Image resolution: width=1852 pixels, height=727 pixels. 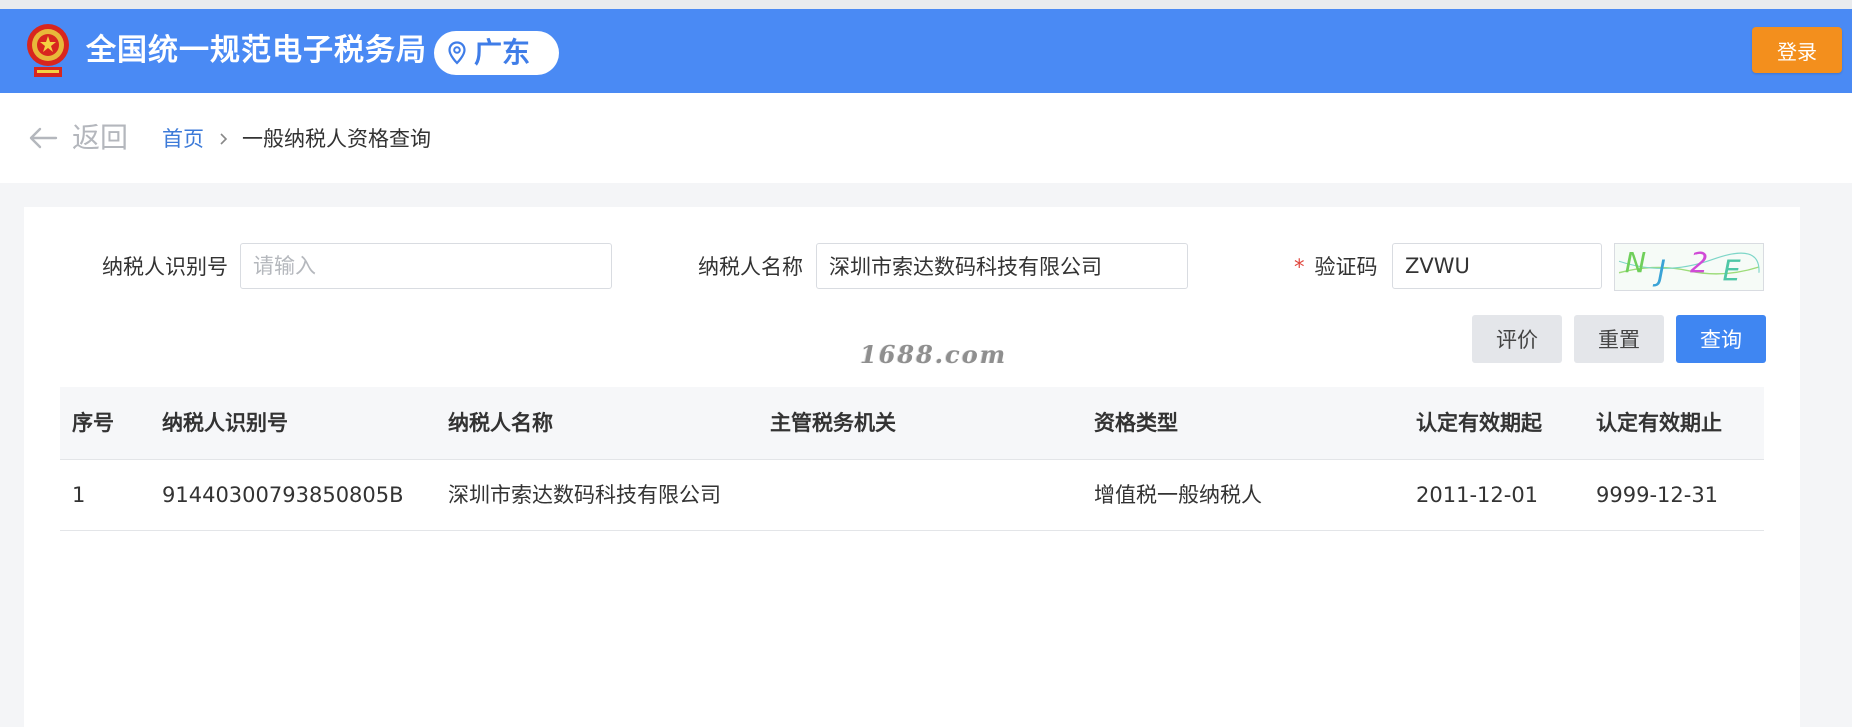 What do you see at coordinates (79, 495) in the screenshot?
I see `table-cell: 1` at bounding box center [79, 495].